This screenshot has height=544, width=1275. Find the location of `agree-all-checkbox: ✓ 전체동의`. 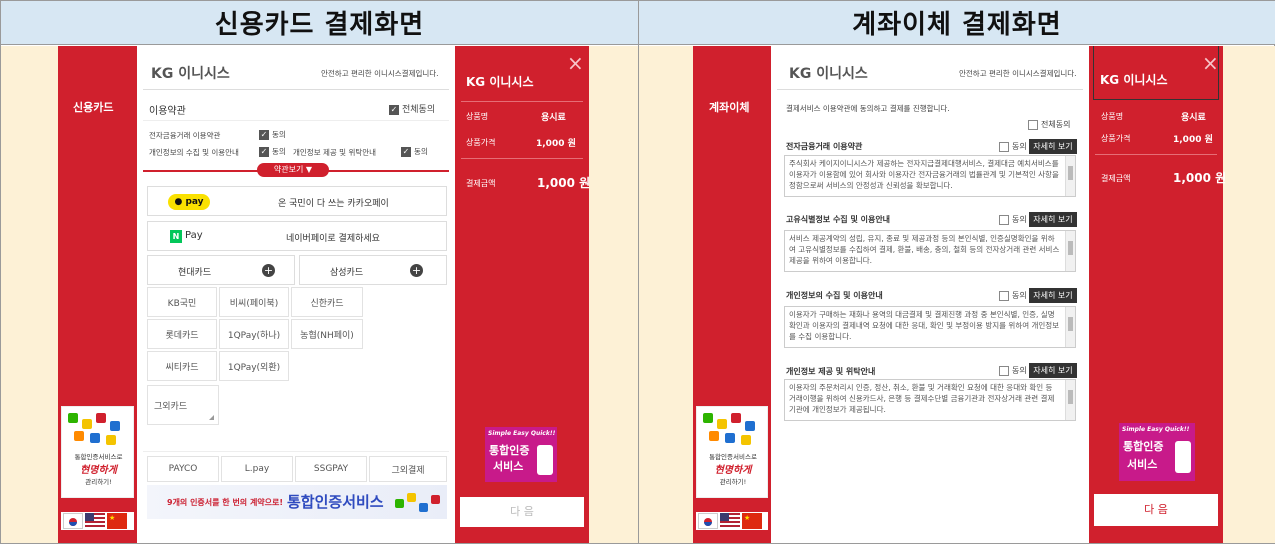

agree-all-checkbox: ✓ 전체동의 is located at coordinates (412, 108).